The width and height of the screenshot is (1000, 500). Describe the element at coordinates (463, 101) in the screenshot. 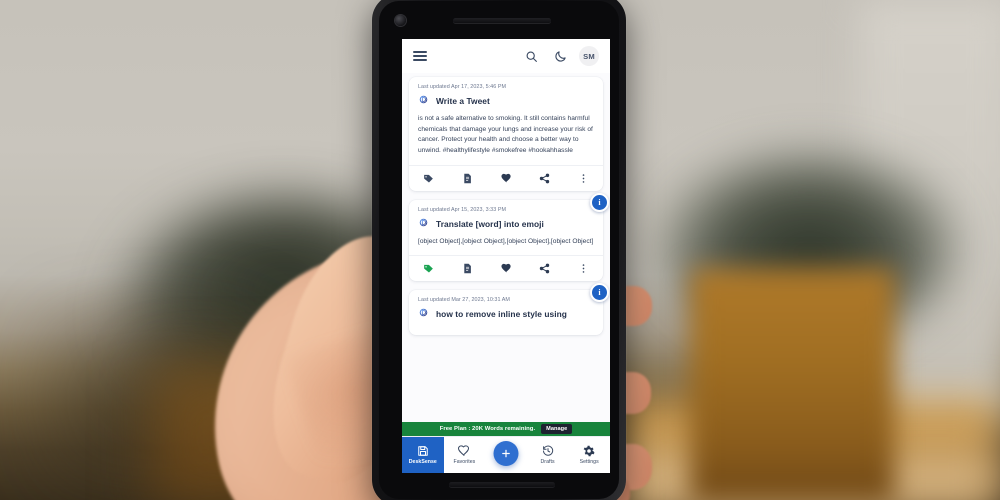

I see `note-title: Write a Tweet` at that location.